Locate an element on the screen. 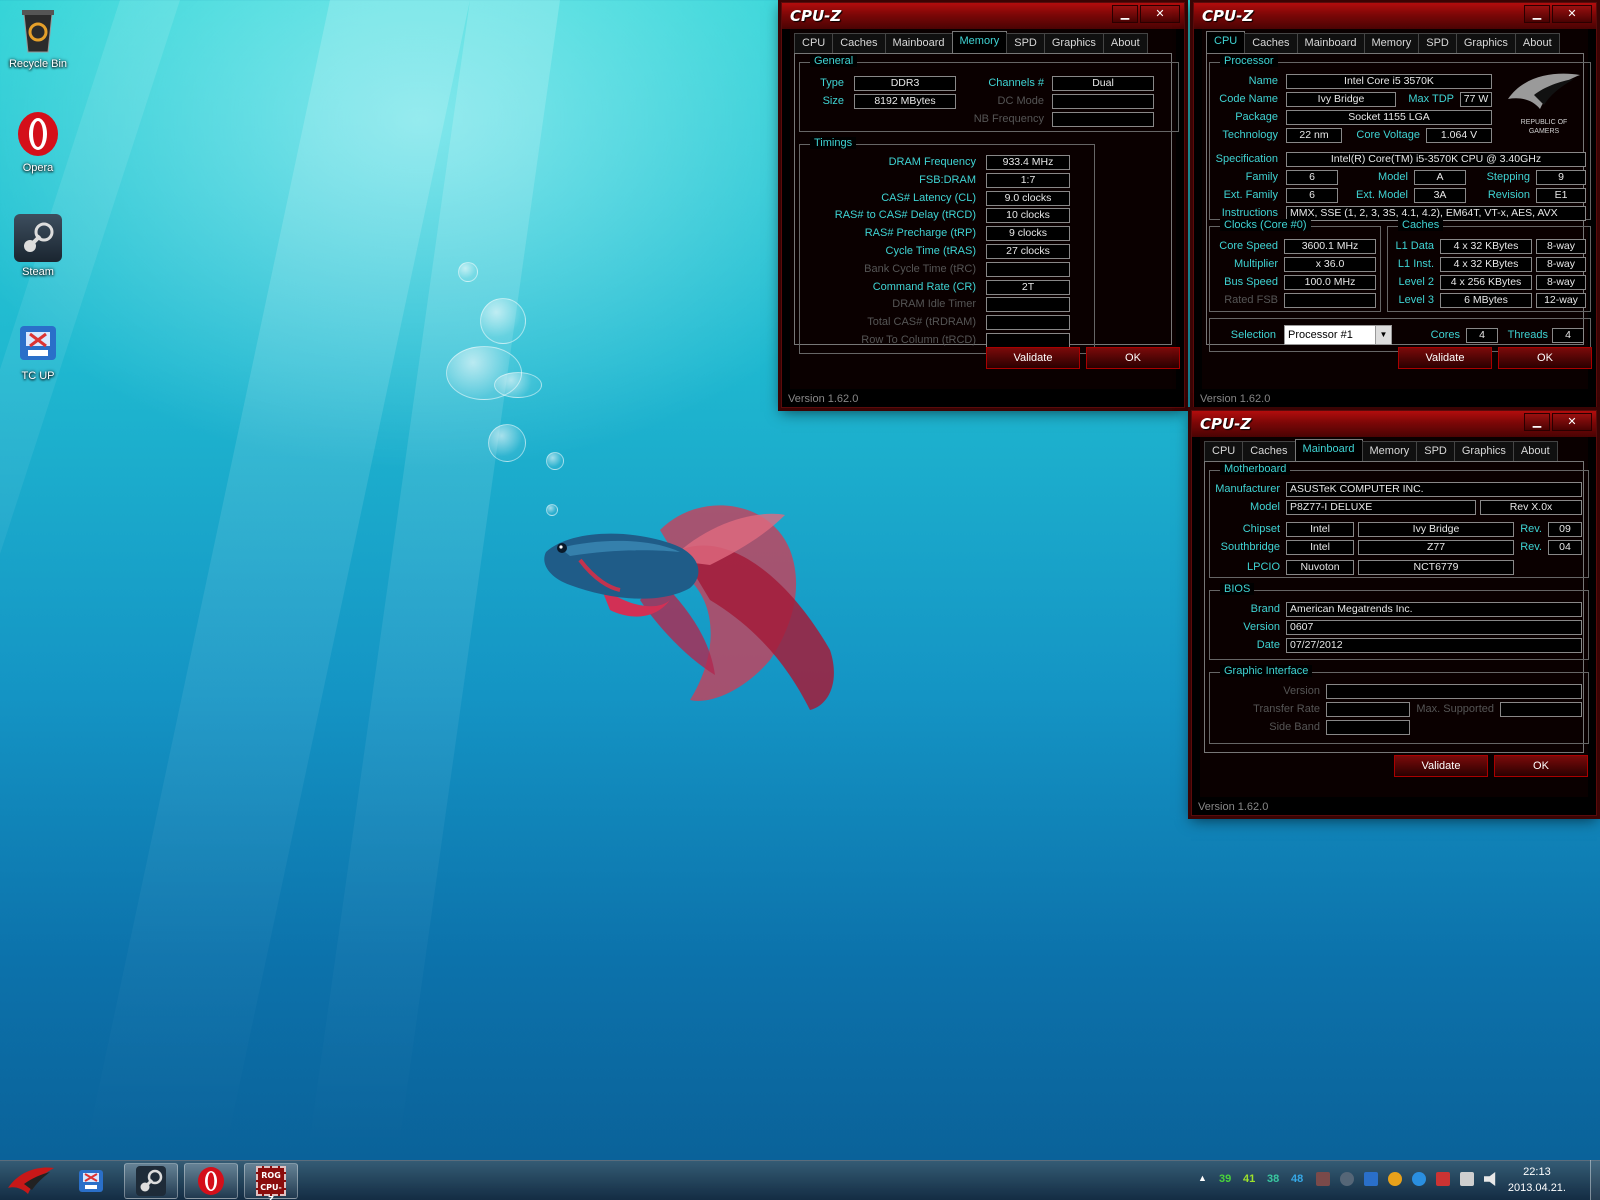 The height and width of the screenshot is (1200, 1600). busspeed-value: 100.0 MHz is located at coordinates (1330, 282).